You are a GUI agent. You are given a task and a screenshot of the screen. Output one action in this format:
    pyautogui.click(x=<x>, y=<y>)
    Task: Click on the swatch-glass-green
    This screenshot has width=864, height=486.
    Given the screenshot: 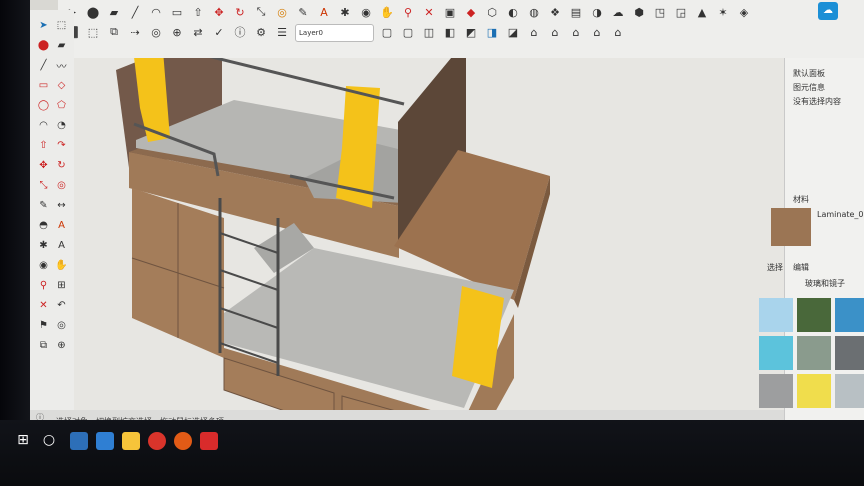 What is the action you would take?
    pyautogui.click(x=814, y=315)
    